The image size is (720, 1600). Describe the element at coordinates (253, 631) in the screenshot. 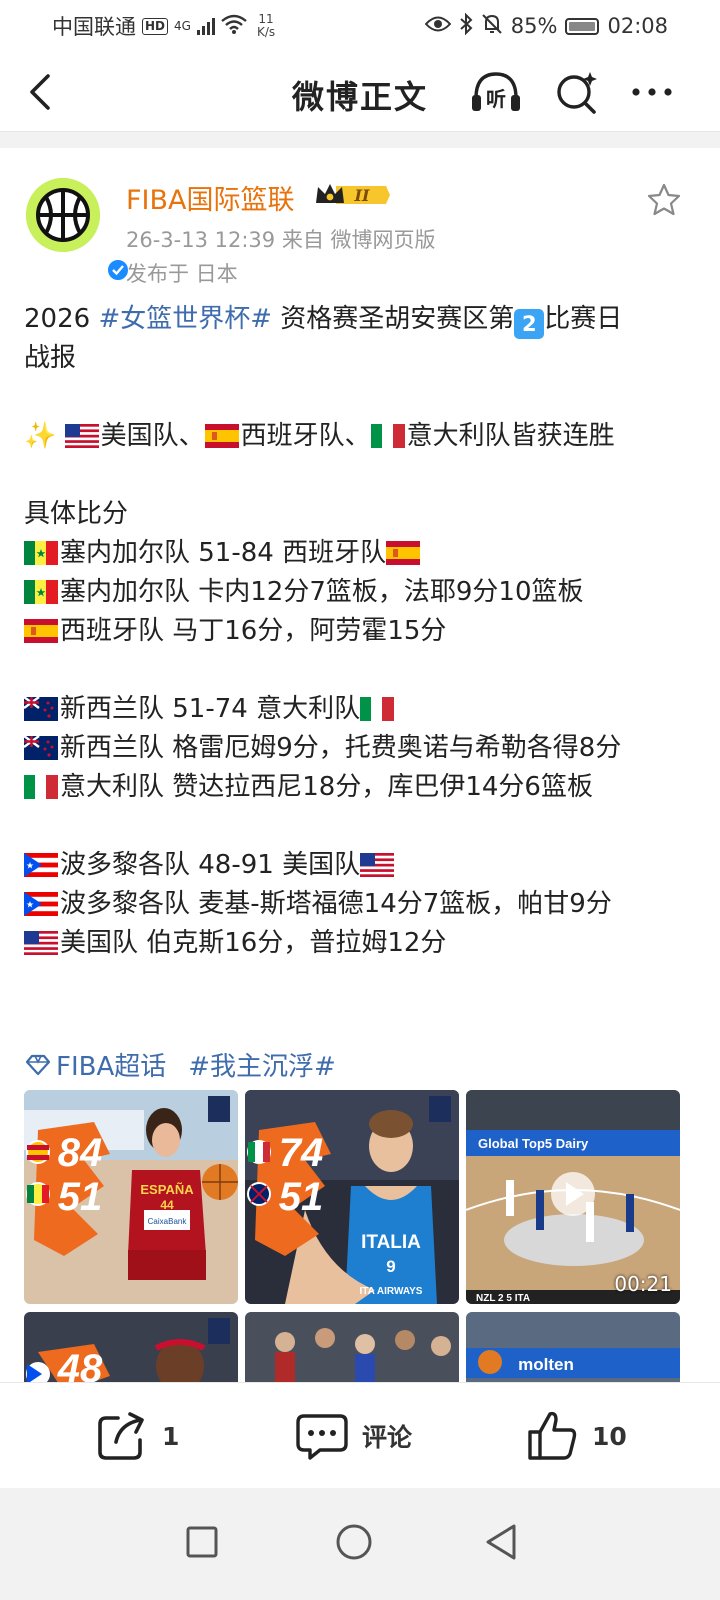

I see `text-segment: 西班牙队 马丁16分，阿劳霍15分` at that location.